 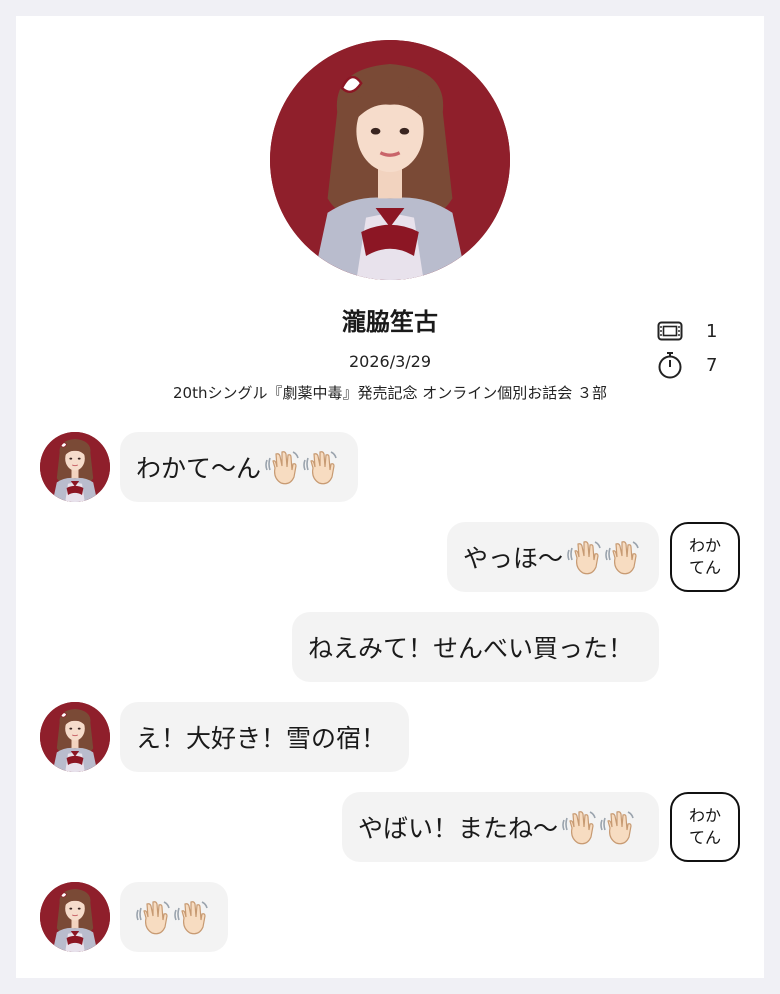 I want to click on member-message-bubble, so click(x=174, y=917).